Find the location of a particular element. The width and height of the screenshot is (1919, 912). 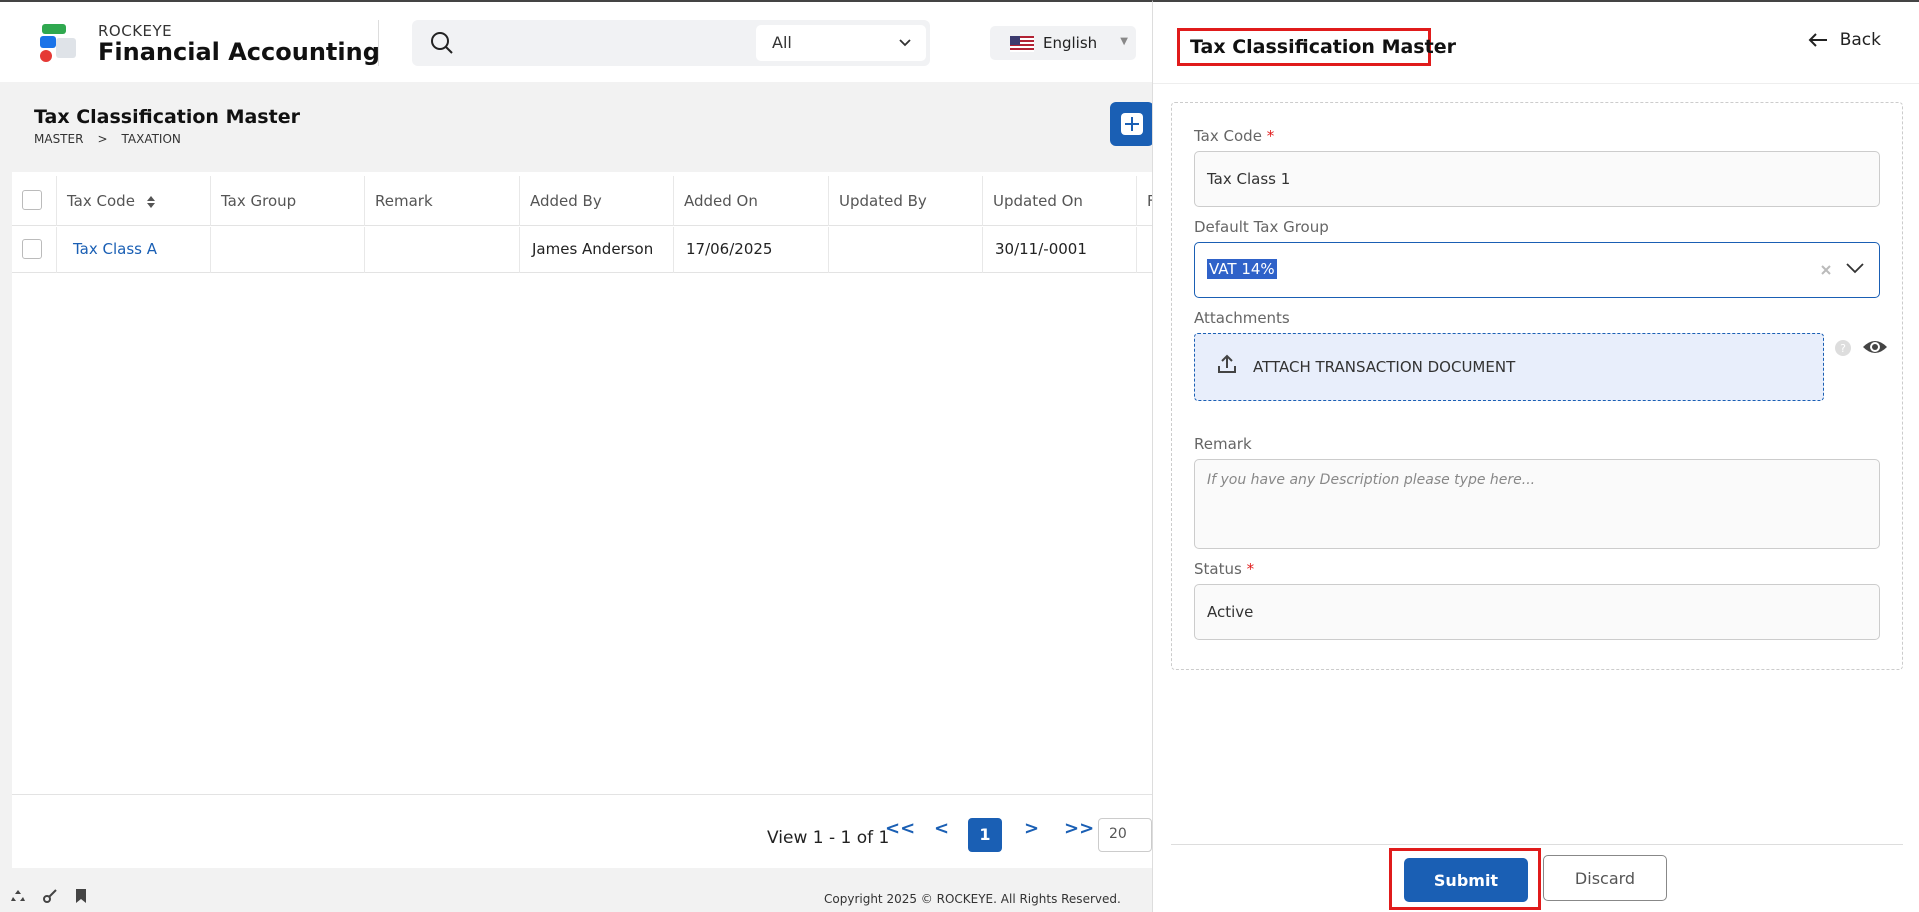

cell-added-by: James Anderson is located at coordinates (597, 250).